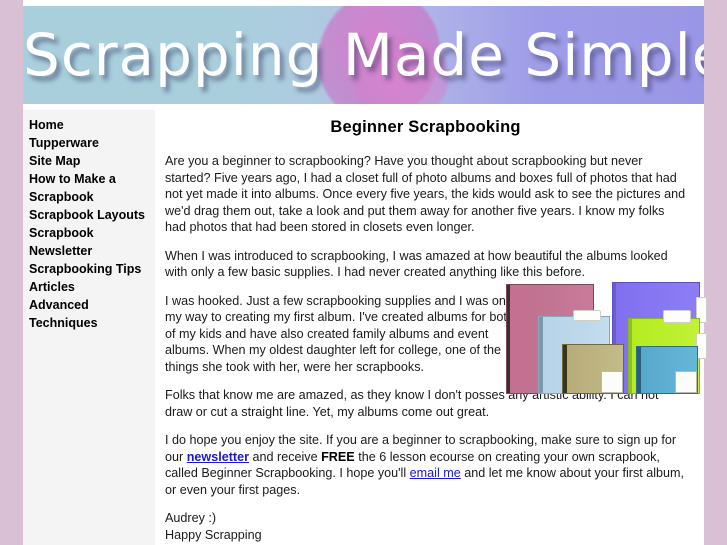 This screenshot has height=545, width=727. What do you see at coordinates (92, 161) in the screenshot?
I see `sidebar-item-site-map: Site Map` at bounding box center [92, 161].